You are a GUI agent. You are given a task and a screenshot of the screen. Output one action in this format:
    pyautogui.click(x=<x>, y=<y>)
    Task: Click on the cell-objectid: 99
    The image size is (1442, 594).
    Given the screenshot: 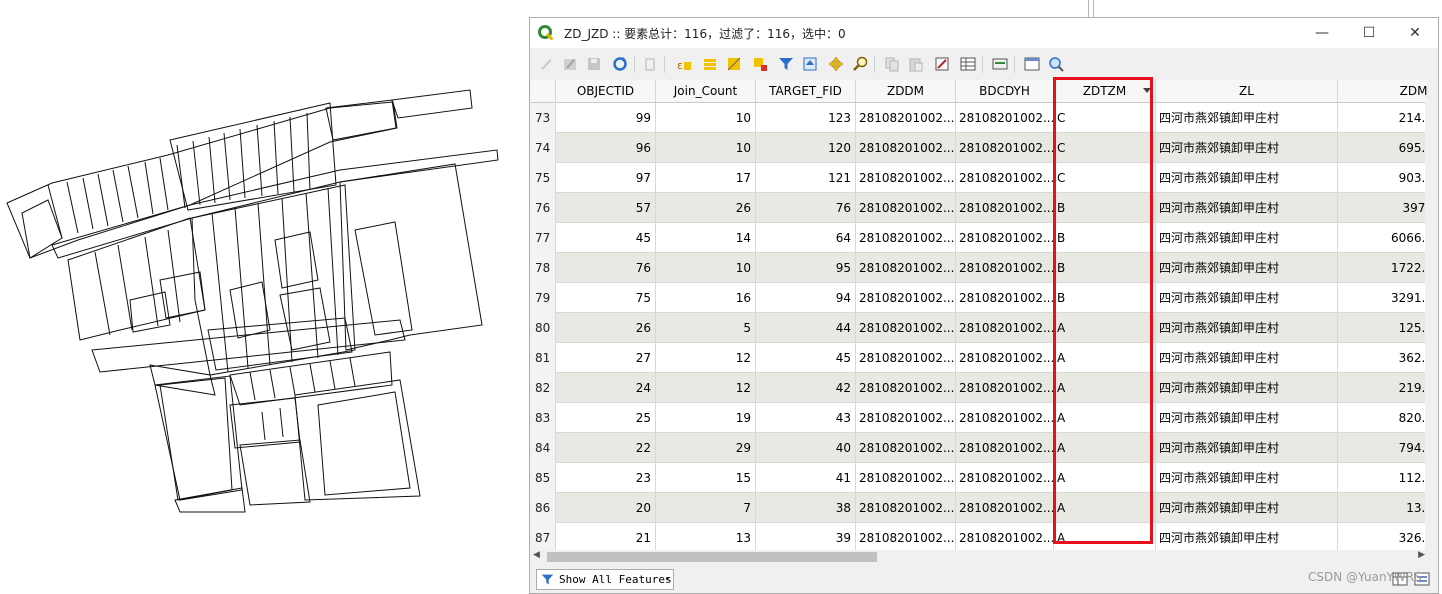 What is the action you would take?
    pyautogui.click(x=606, y=118)
    